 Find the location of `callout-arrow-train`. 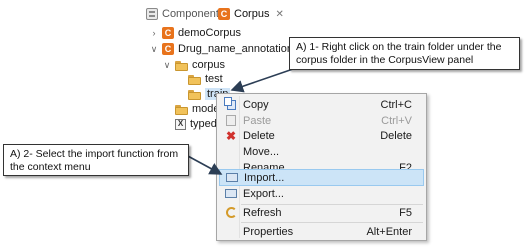

callout-arrow-train is located at coordinates (263, 80).